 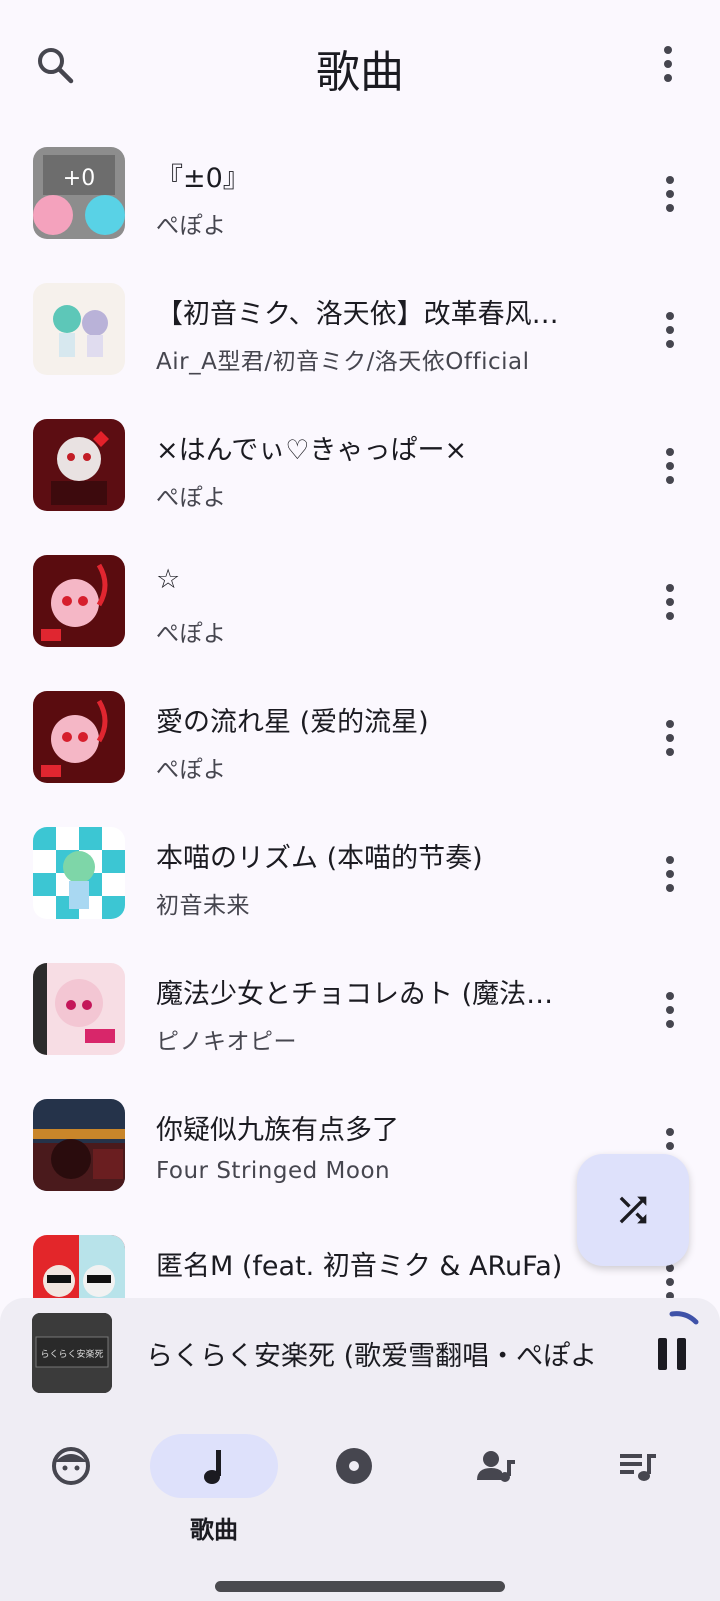 What do you see at coordinates (360, 72) in the screenshot?
I see `page-title: 歌曲` at bounding box center [360, 72].